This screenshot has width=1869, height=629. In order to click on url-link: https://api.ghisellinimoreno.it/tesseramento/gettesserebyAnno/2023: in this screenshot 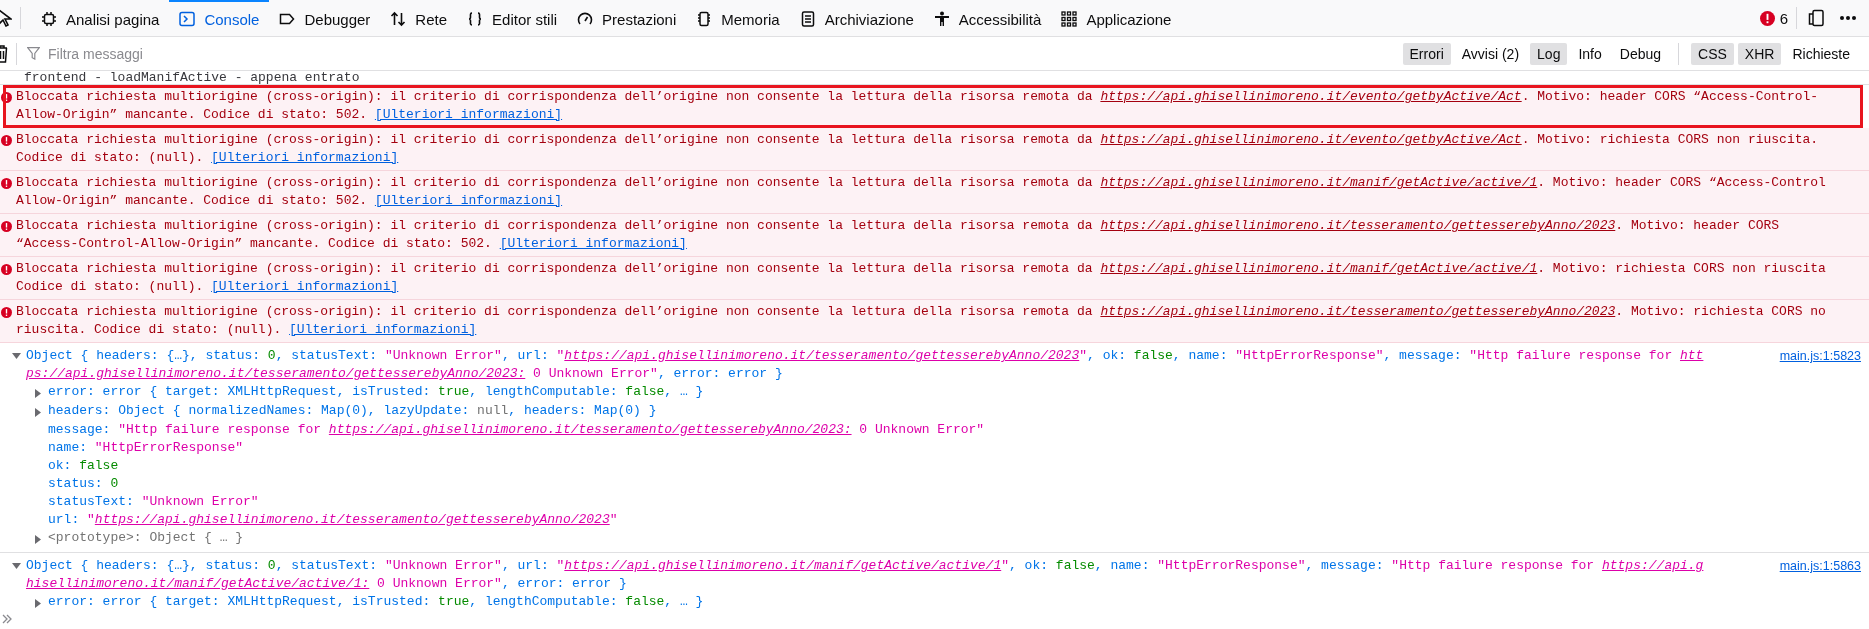, I will do `click(590, 429)`.